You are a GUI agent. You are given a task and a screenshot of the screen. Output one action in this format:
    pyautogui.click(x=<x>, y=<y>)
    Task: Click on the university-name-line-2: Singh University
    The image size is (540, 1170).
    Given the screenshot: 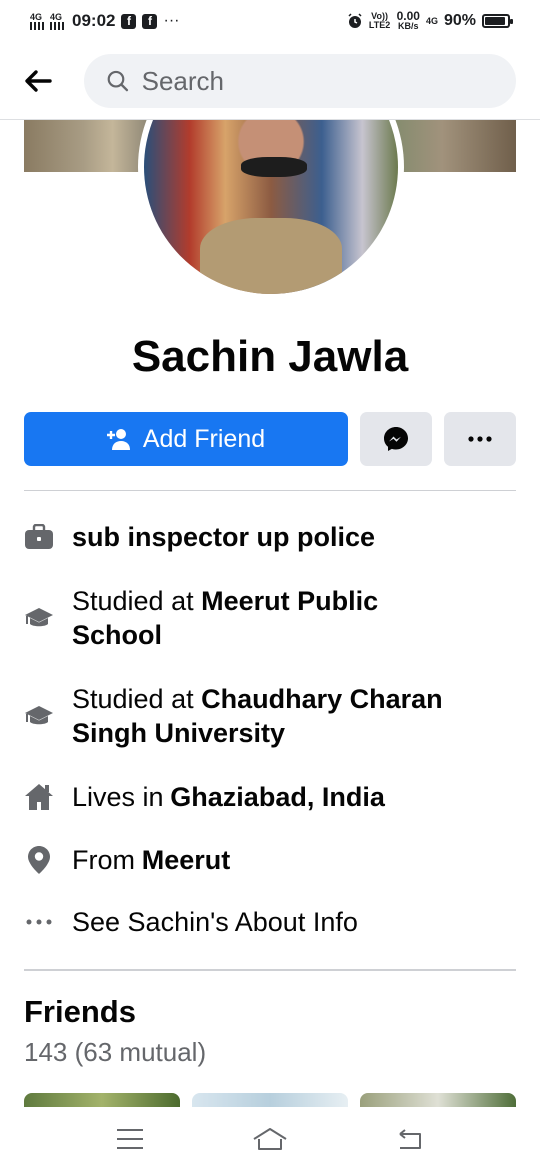 What is the action you would take?
    pyautogui.click(x=178, y=733)
    